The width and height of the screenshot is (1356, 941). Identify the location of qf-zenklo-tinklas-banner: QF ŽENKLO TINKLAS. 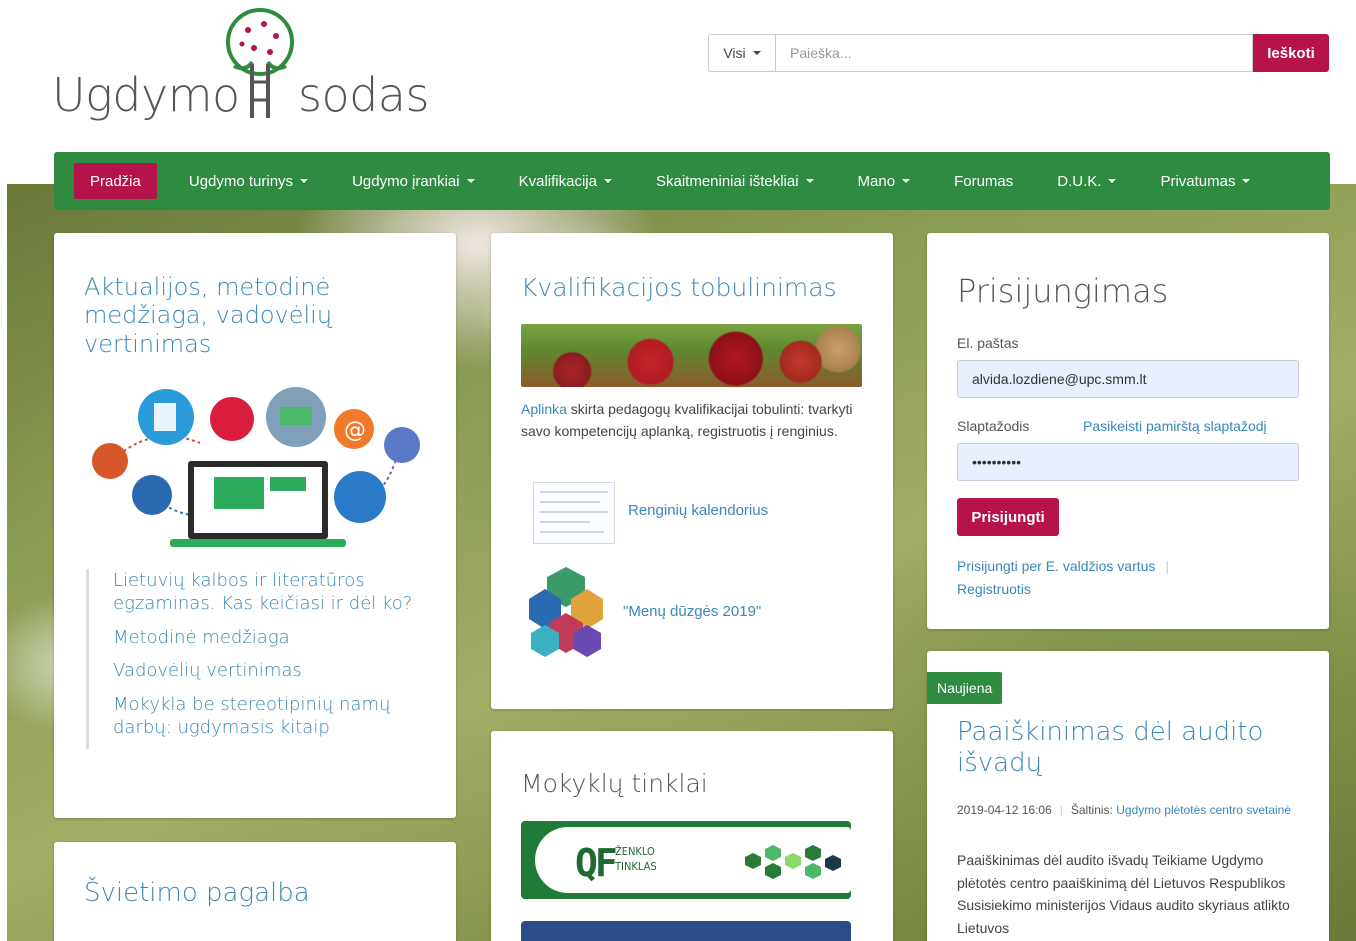
(686, 860).